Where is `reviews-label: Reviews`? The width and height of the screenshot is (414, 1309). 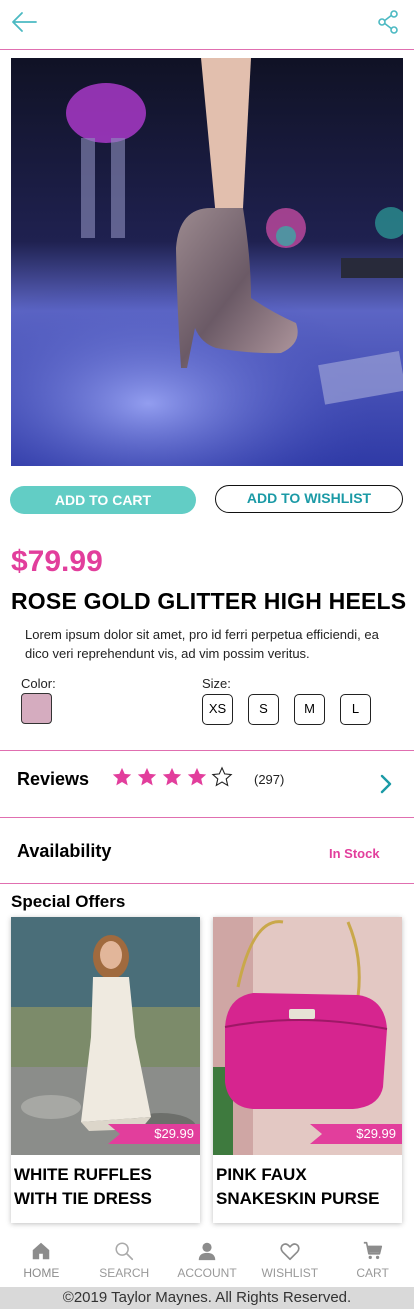
reviews-label: Reviews is located at coordinates (53, 779).